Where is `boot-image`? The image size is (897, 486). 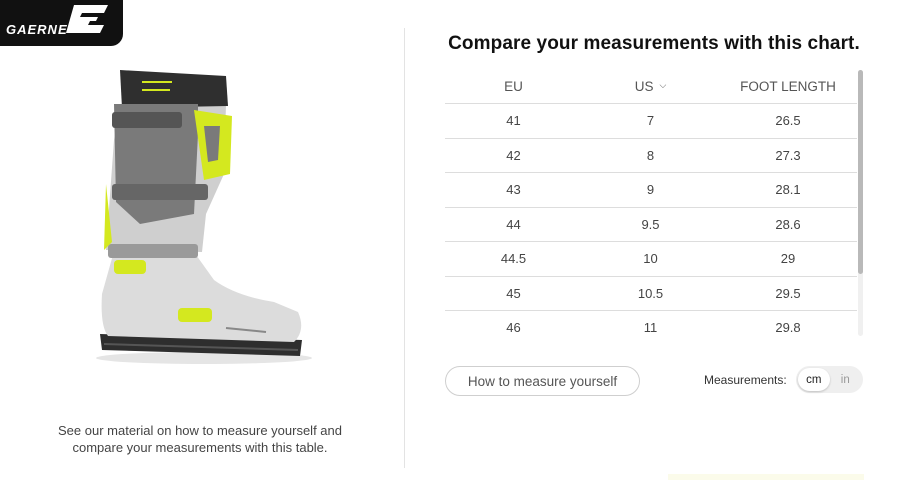
boot-image is located at coordinates (204, 217).